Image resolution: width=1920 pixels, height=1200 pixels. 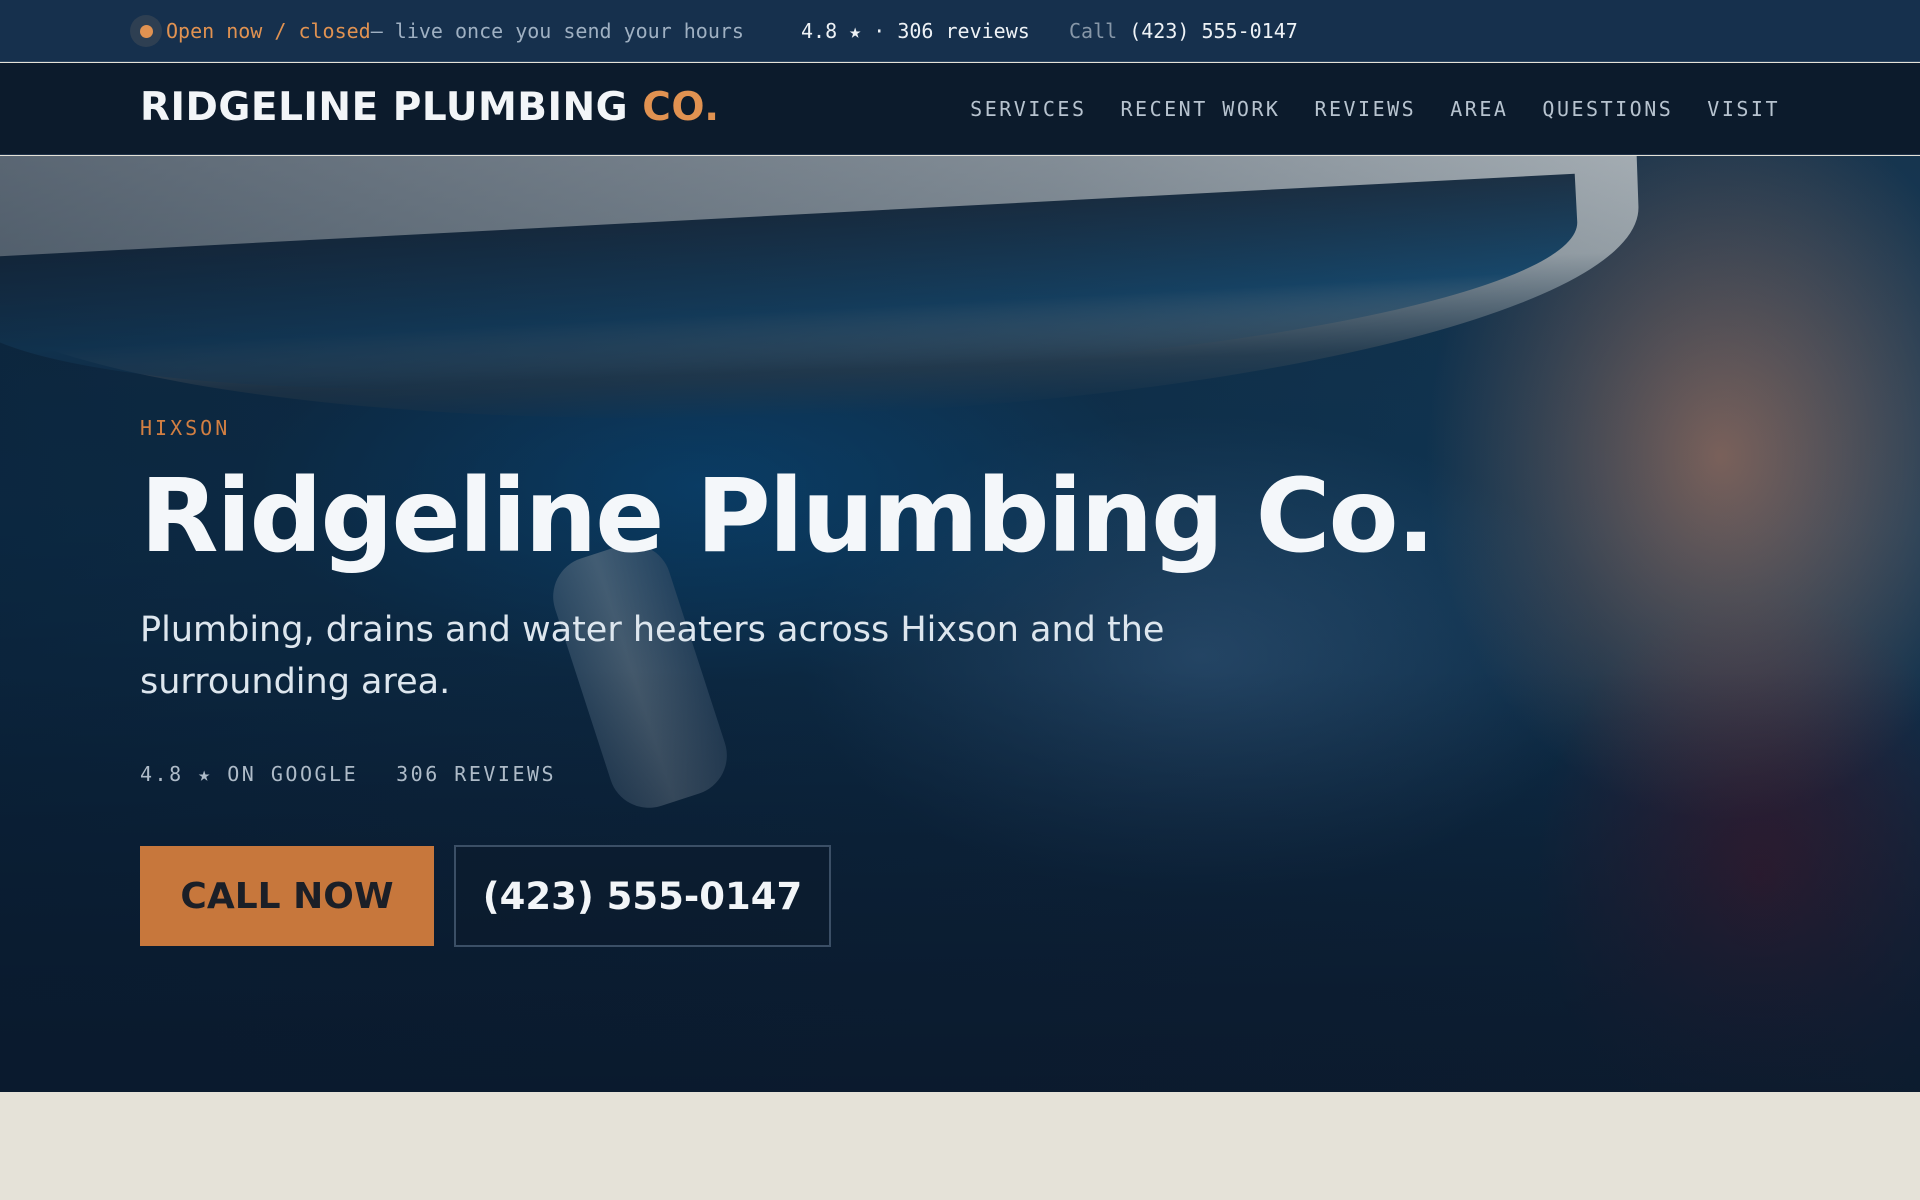 I want to click on status-dot-icon, so click(x=146, y=31).